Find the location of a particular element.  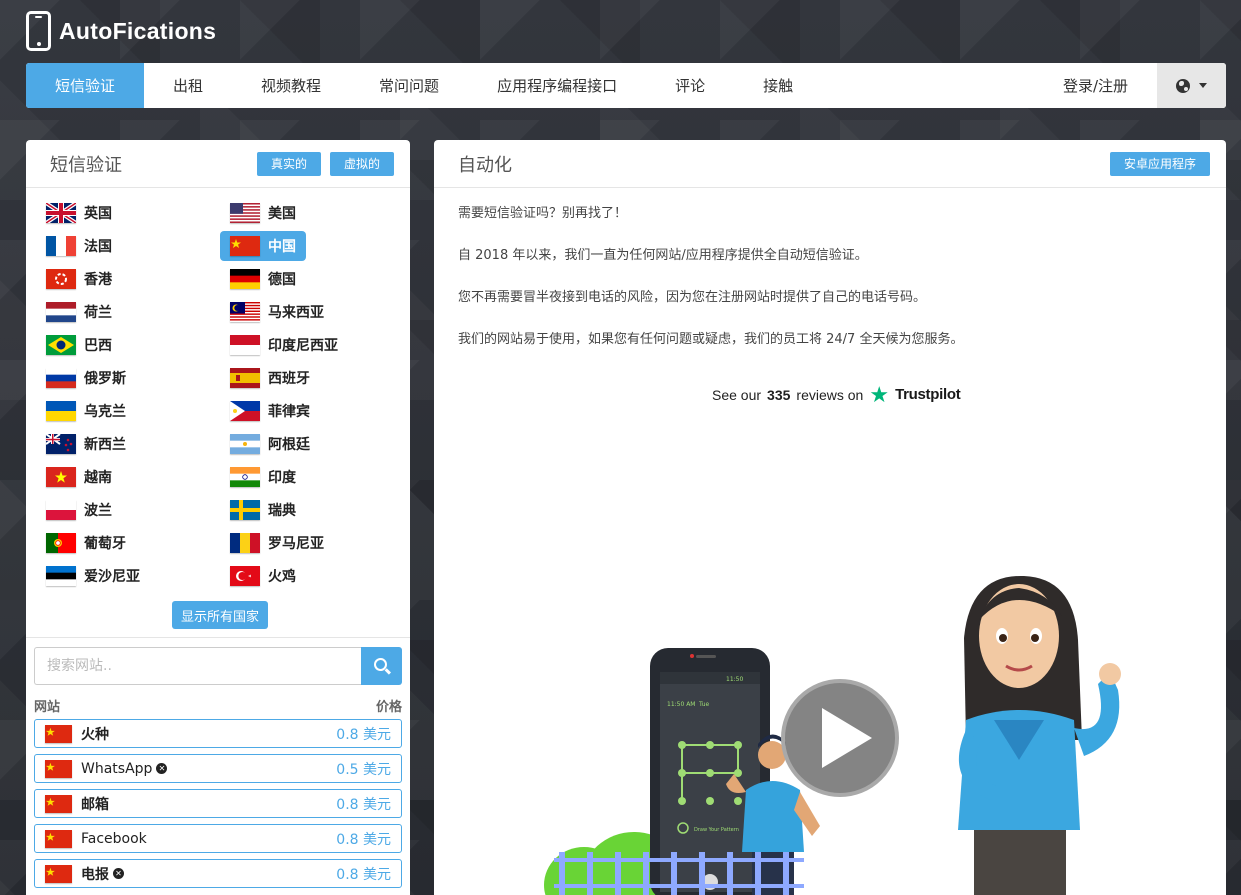

country-item: 乌克兰 is located at coordinates (86, 411).